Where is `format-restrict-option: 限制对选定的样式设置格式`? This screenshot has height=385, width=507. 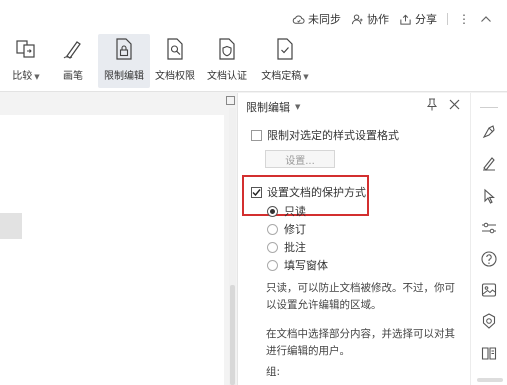
format-restrict-option: 限制对选定的样式设置格式 is located at coordinates (325, 135).